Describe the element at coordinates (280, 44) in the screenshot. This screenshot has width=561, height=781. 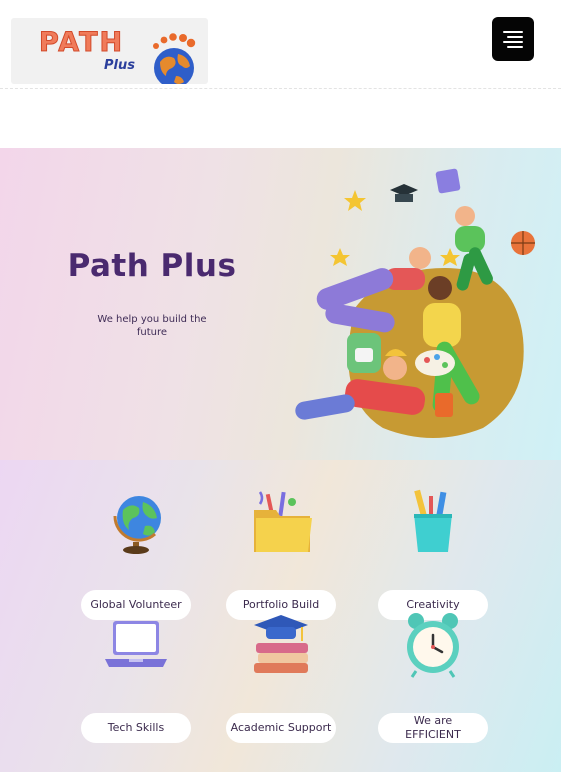
I see `site-header: PATH Plus` at that location.